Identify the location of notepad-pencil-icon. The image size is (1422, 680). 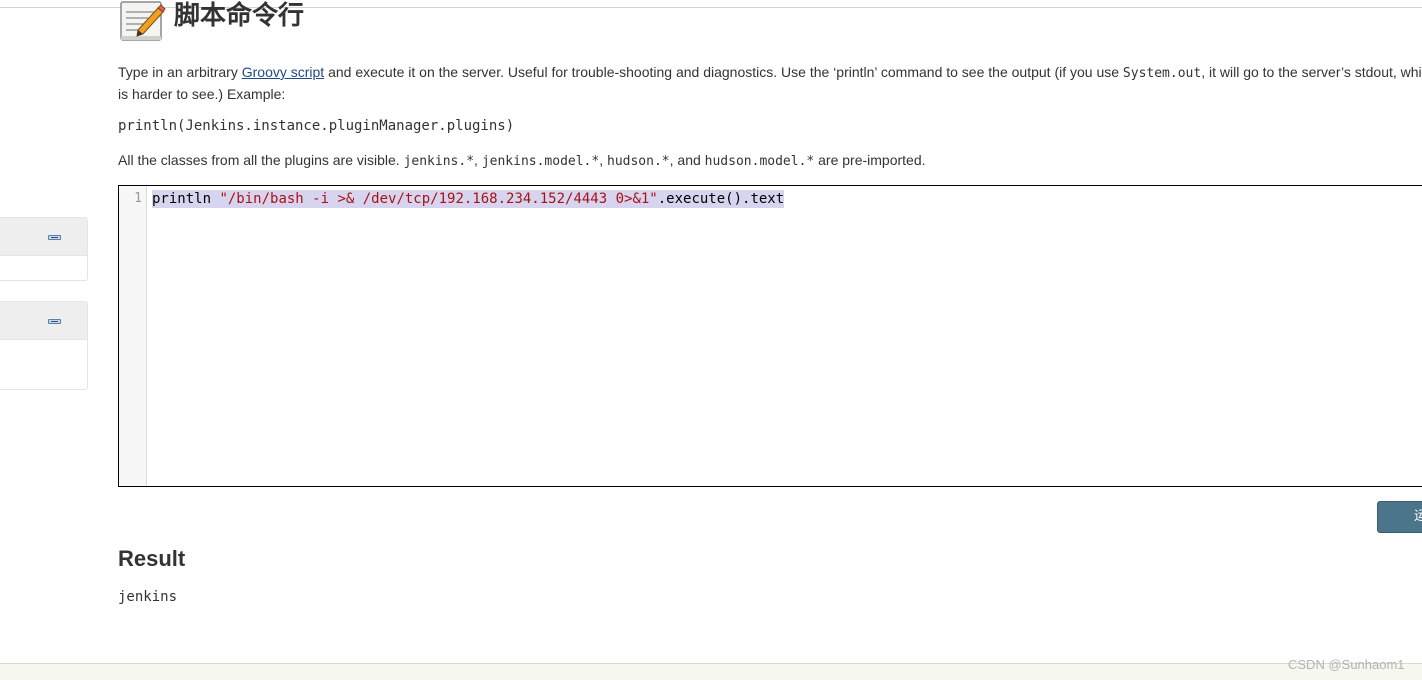
(142, 21).